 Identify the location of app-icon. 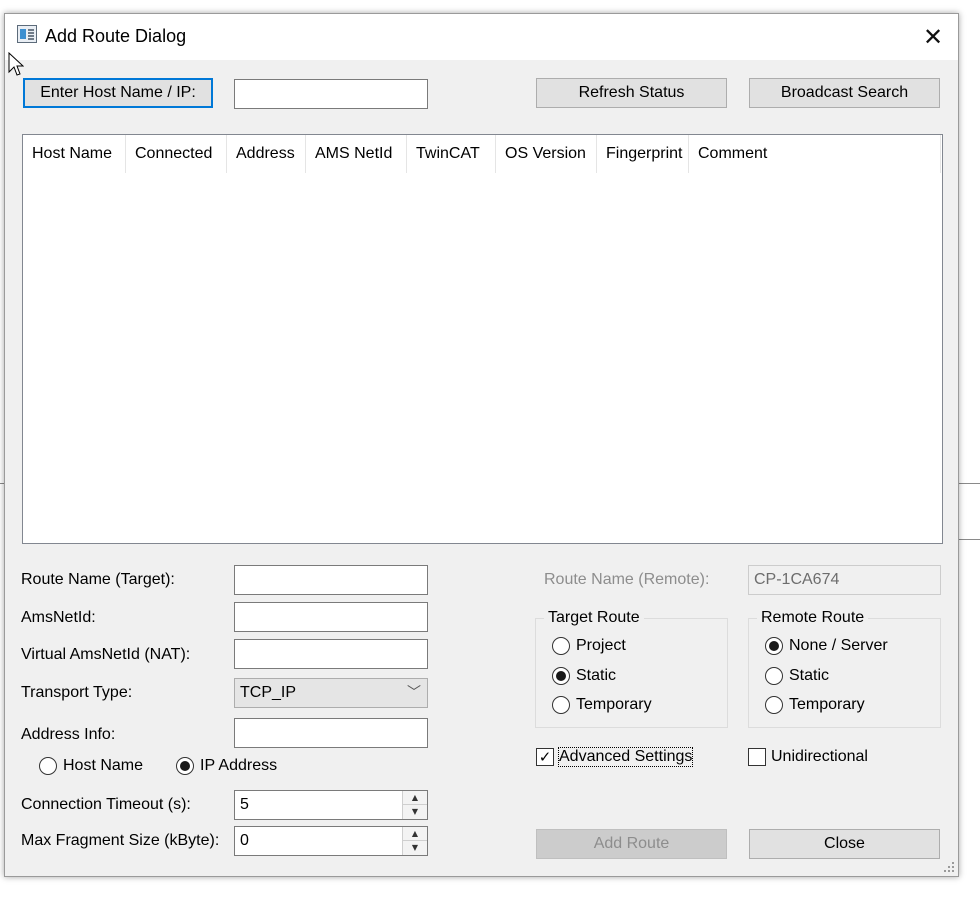
(27, 34).